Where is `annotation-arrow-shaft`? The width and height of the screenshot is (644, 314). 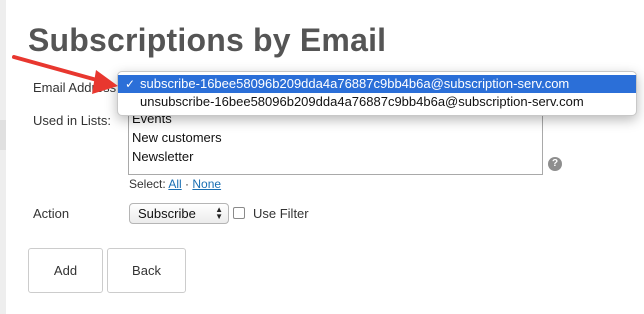 annotation-arrow-shaft is located at coordinates (59, 69).